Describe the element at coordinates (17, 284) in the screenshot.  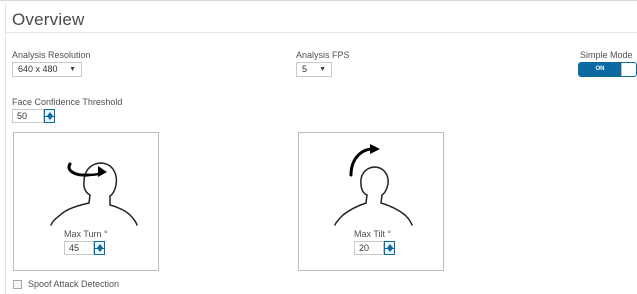
I see `spoof-attack-checkbox` at that location.